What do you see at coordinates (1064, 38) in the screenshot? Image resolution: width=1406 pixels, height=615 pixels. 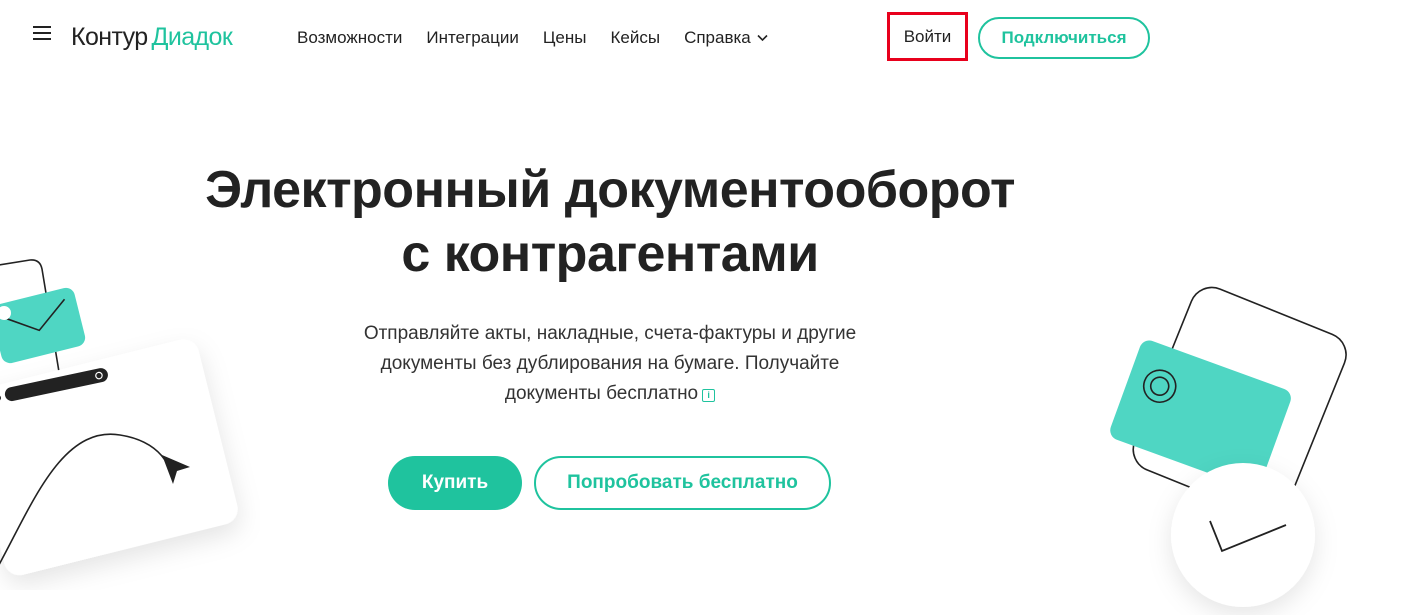 I see `connect-button: Подключиться` at bounding box center [1064, 38].